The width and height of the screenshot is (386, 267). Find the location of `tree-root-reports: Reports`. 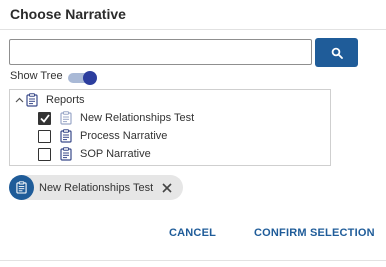

tree-root-reports: Reports is located at coordinates (49, 100).